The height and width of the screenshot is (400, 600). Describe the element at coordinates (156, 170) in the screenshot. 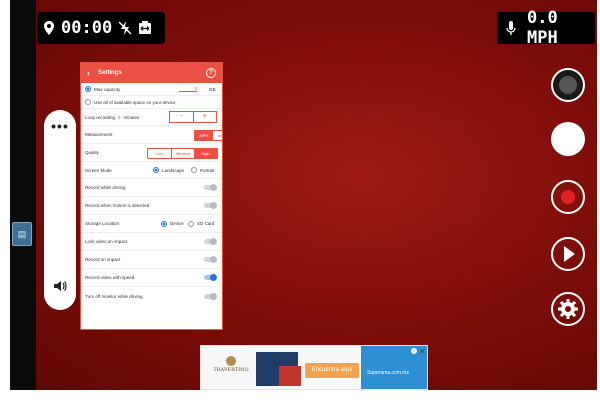

I see `landscape-radio` at that location.